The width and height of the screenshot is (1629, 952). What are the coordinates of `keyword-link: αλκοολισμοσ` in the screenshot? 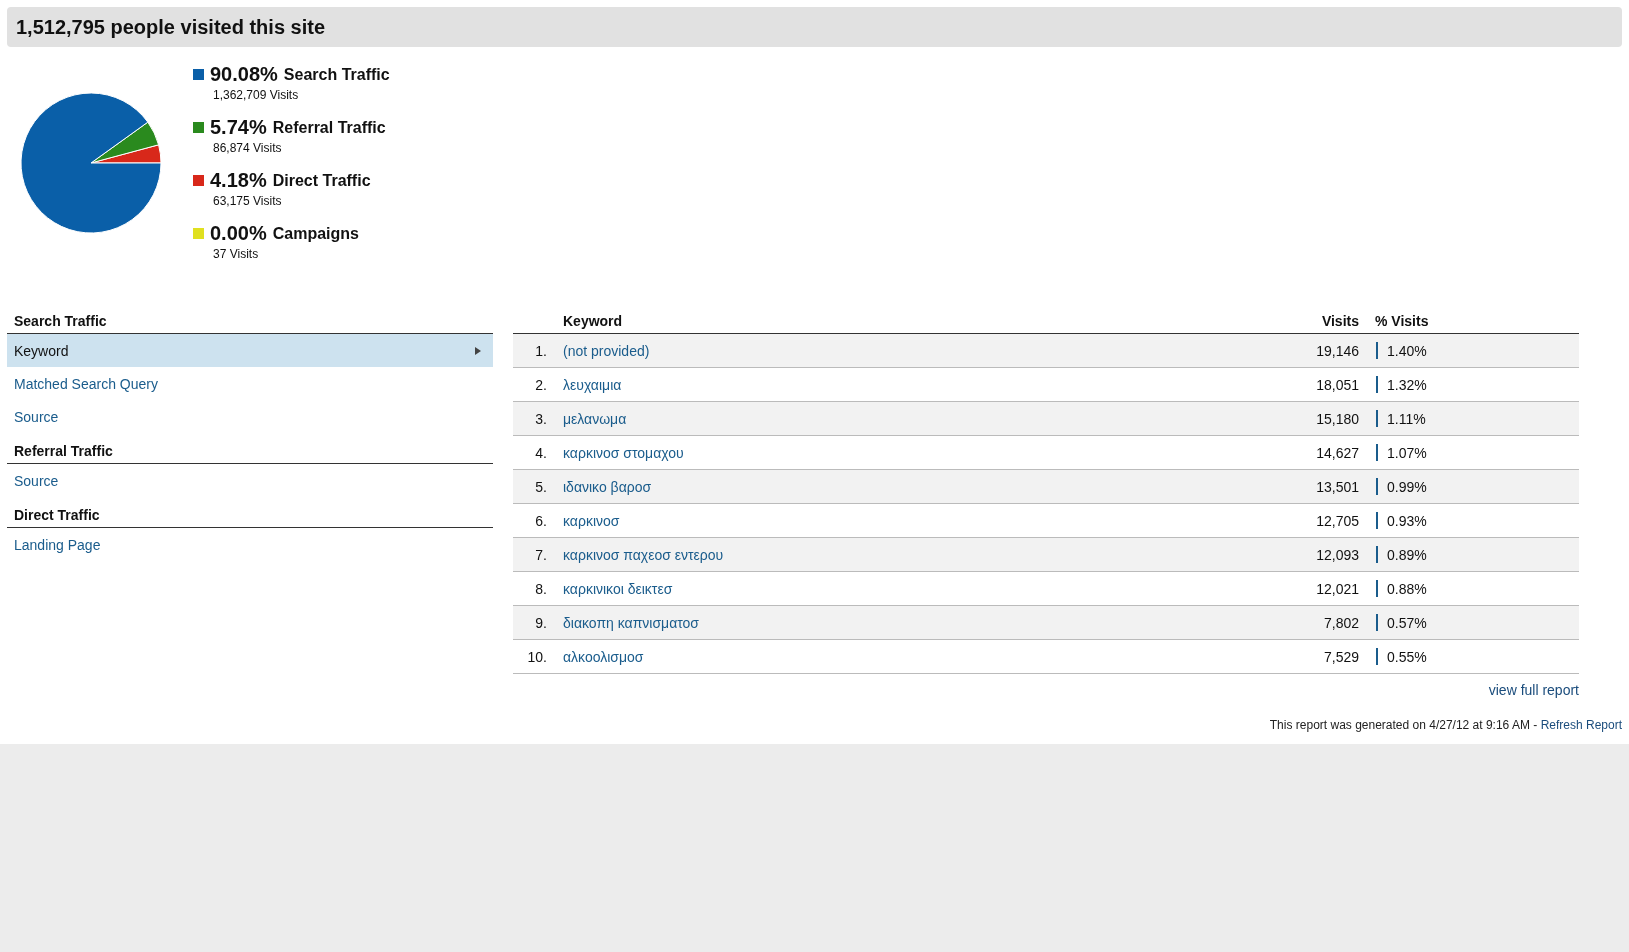 It's located at (603, 656).